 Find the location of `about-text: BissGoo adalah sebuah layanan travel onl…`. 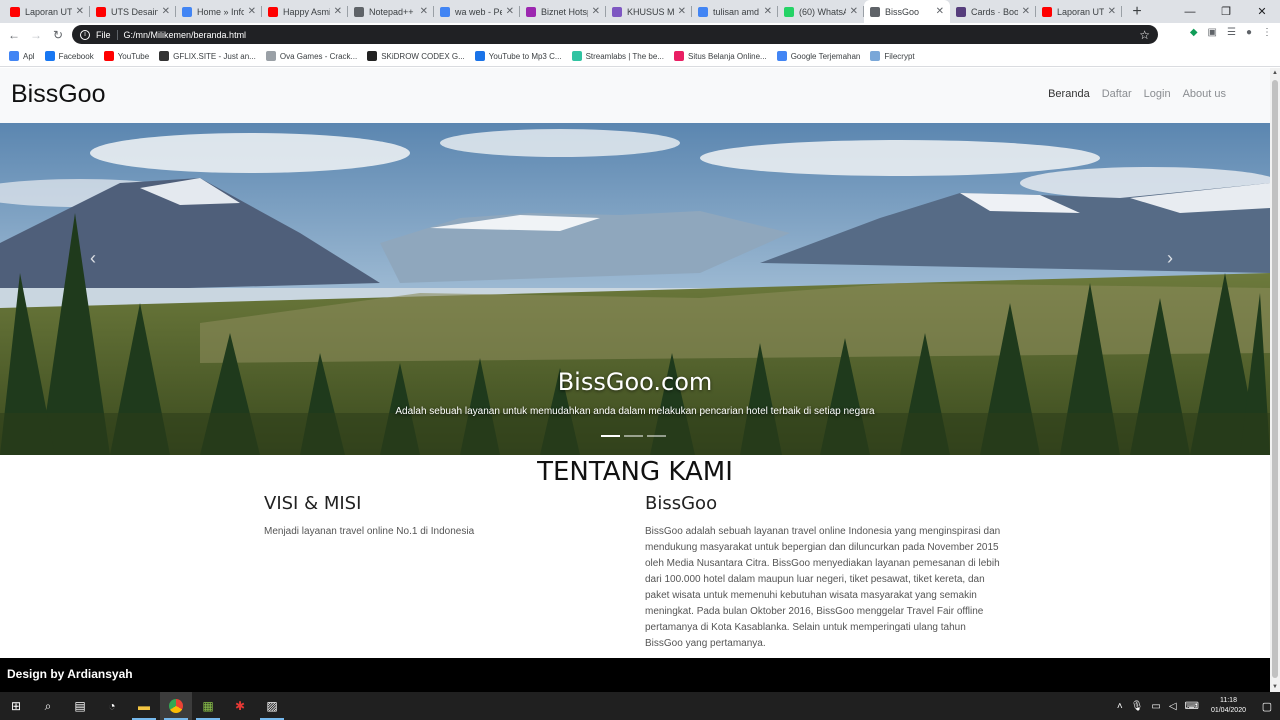

about-text: BissGoo adalah sebuah layanan travel onl… is located at coordinates (823, 587).